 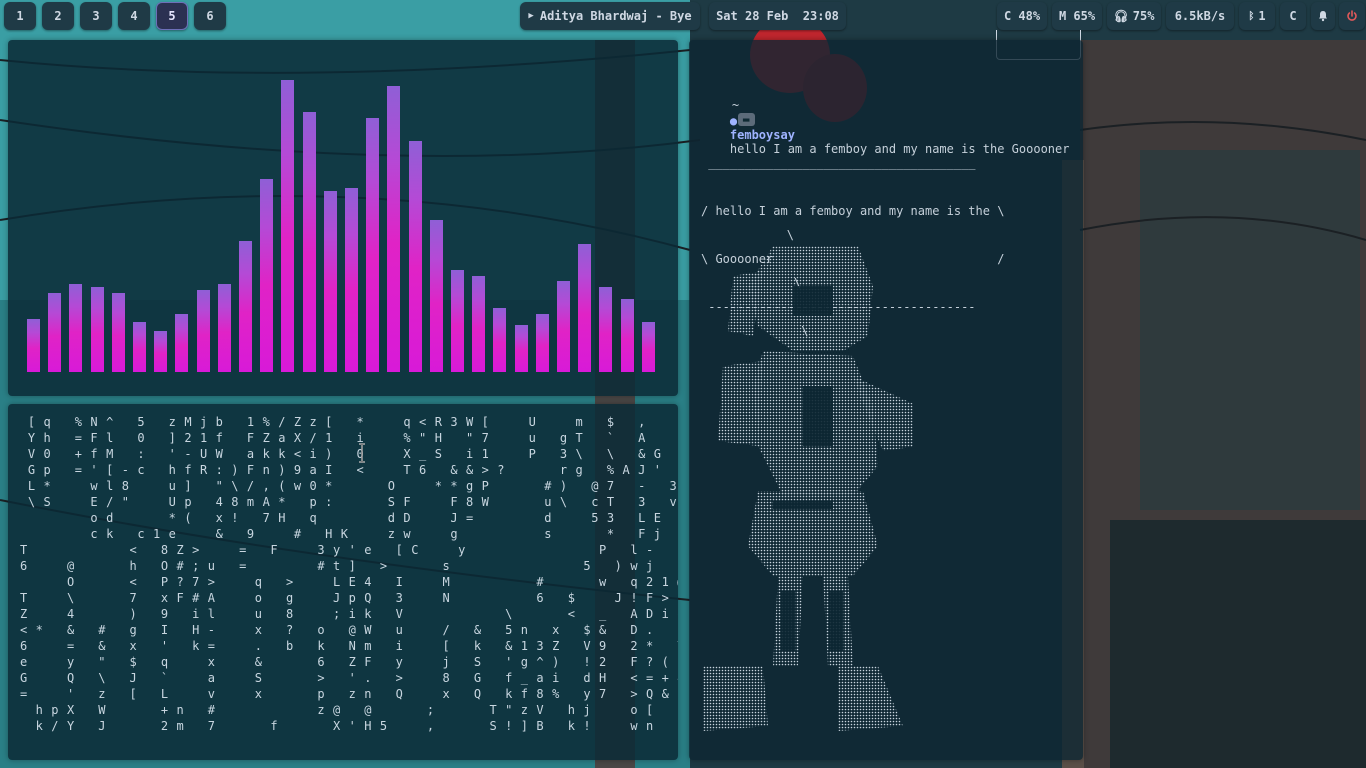 I want to click on window-title-text: Aditya Bhardwaj - Bye, so click(x=615, y=16).